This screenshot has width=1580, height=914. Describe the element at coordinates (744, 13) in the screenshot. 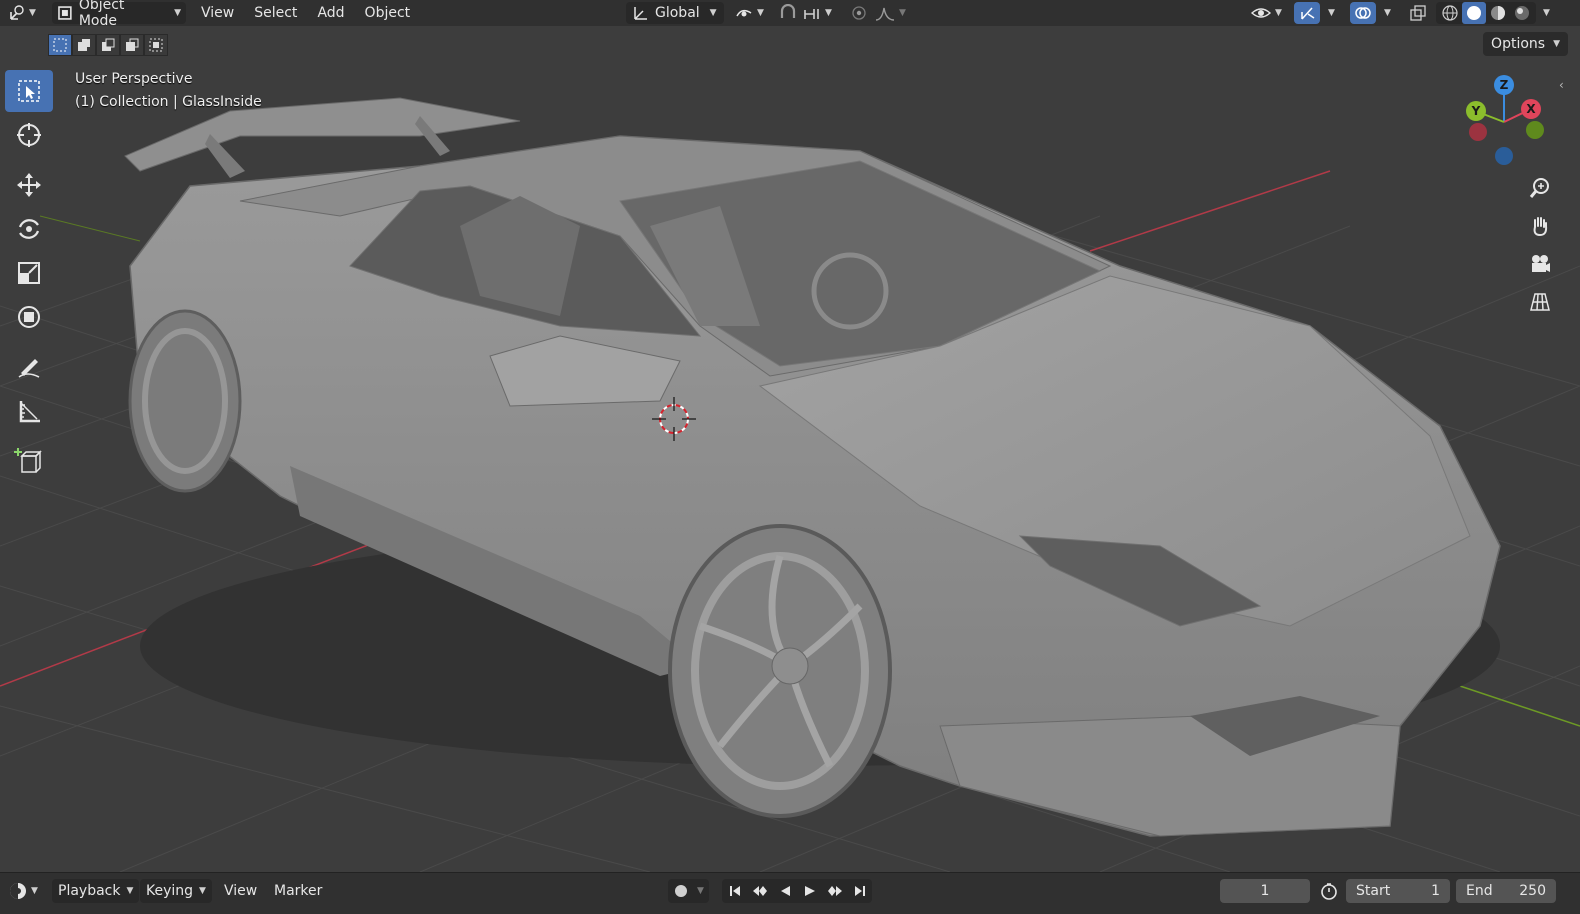

I see `pivot-icon` at that location.